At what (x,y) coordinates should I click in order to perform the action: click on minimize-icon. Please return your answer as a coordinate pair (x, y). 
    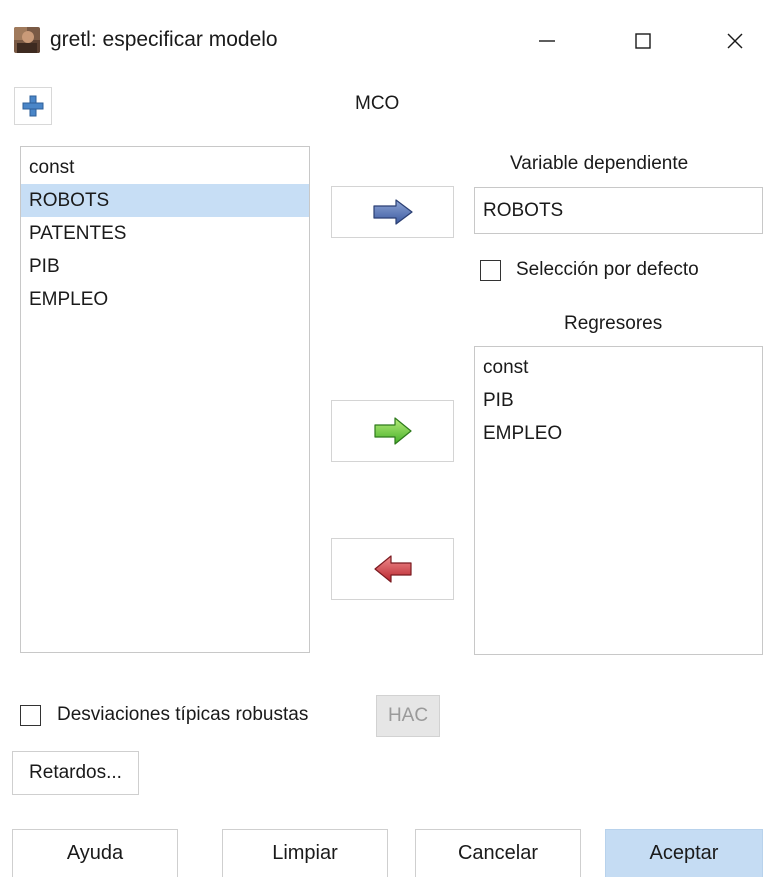
    Looking at the image, I should click on (547, 41).